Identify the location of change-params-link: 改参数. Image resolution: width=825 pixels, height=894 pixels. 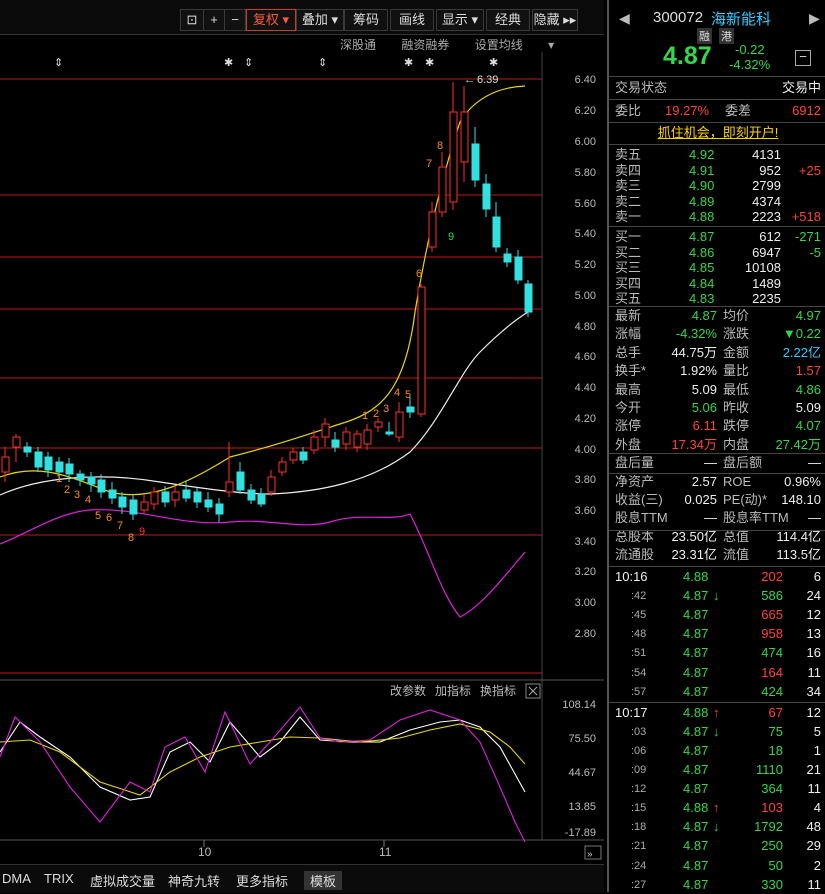
(408, 690).